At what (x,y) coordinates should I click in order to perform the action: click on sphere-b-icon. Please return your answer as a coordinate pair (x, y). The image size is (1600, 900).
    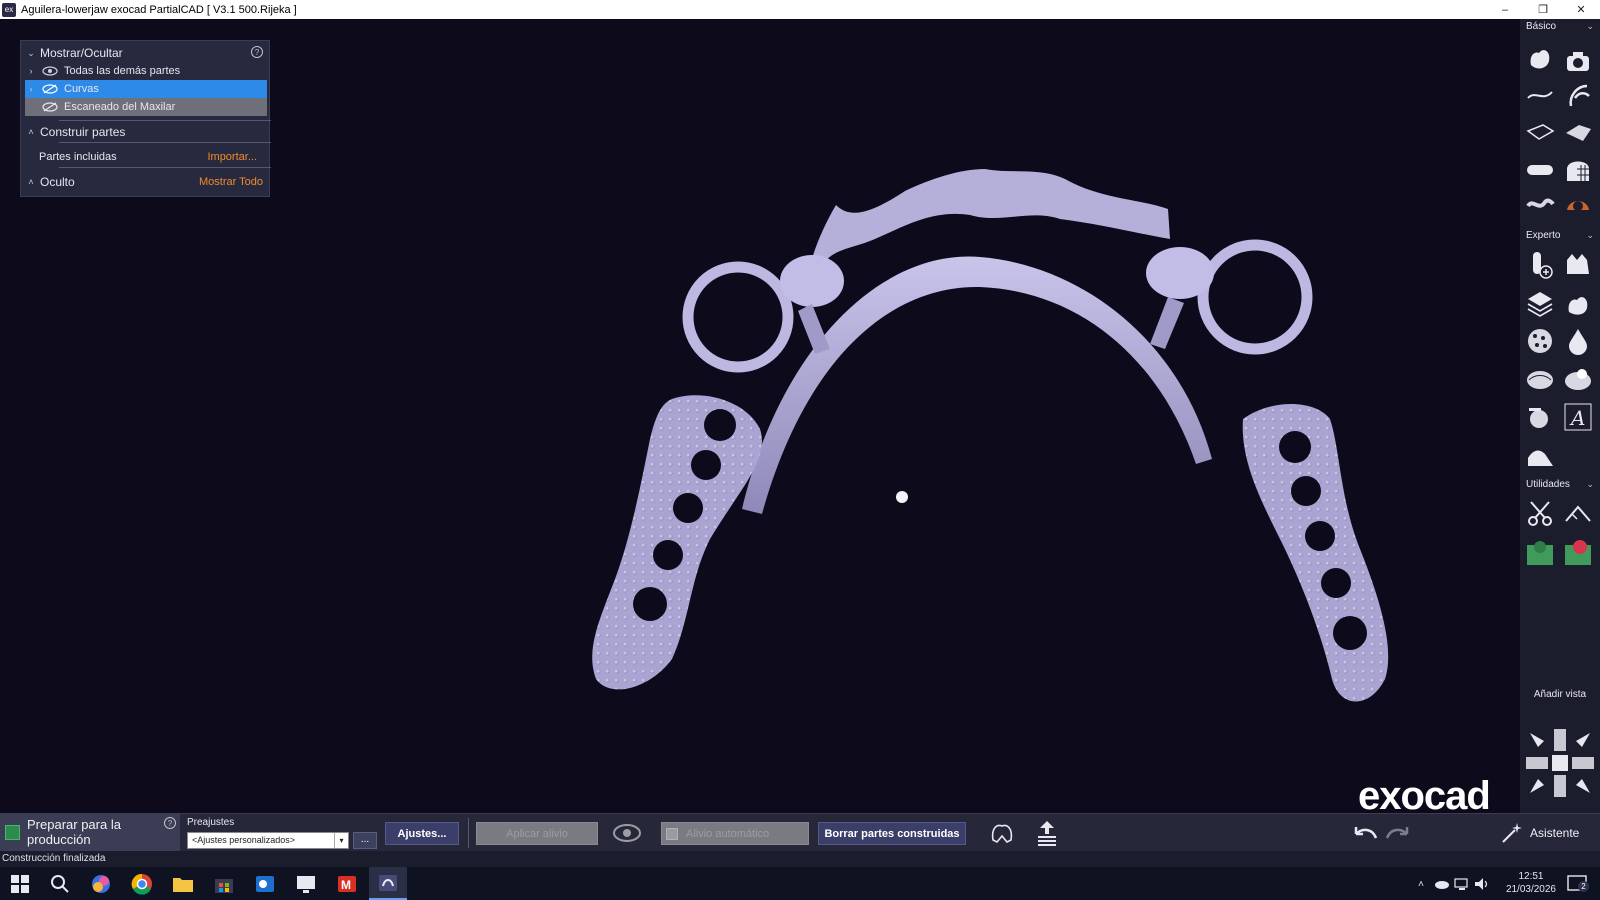
    Looking at the image, I should click on (1578, 379).